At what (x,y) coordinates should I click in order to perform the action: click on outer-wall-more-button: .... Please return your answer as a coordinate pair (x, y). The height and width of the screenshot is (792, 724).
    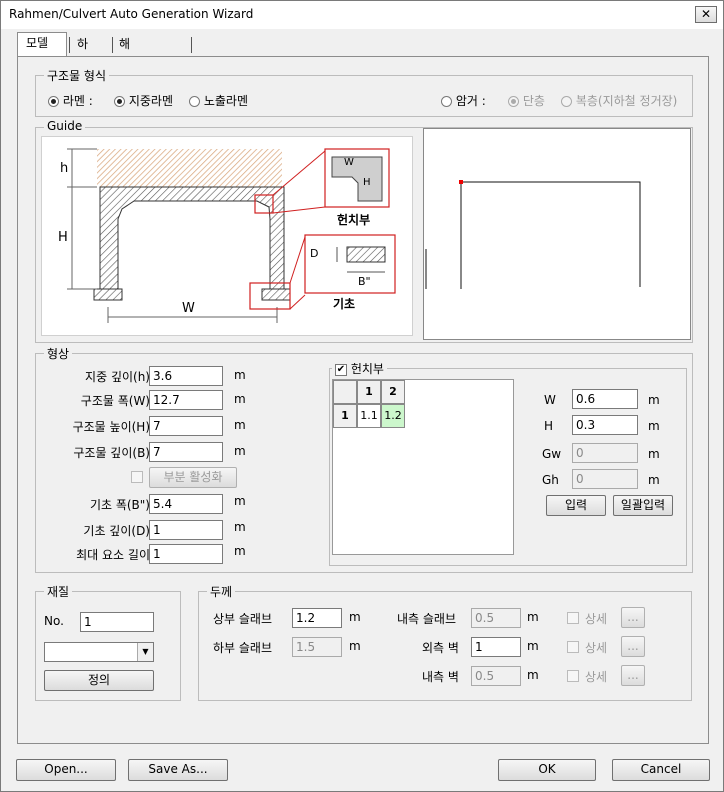
    Looking at the image, I should click on (633, 646).